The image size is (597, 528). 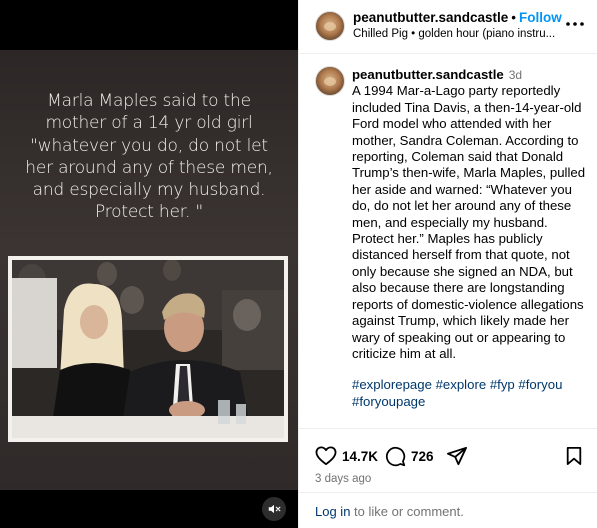 I want to click on media-bottom-letterbox, so click(x=149, y=509).